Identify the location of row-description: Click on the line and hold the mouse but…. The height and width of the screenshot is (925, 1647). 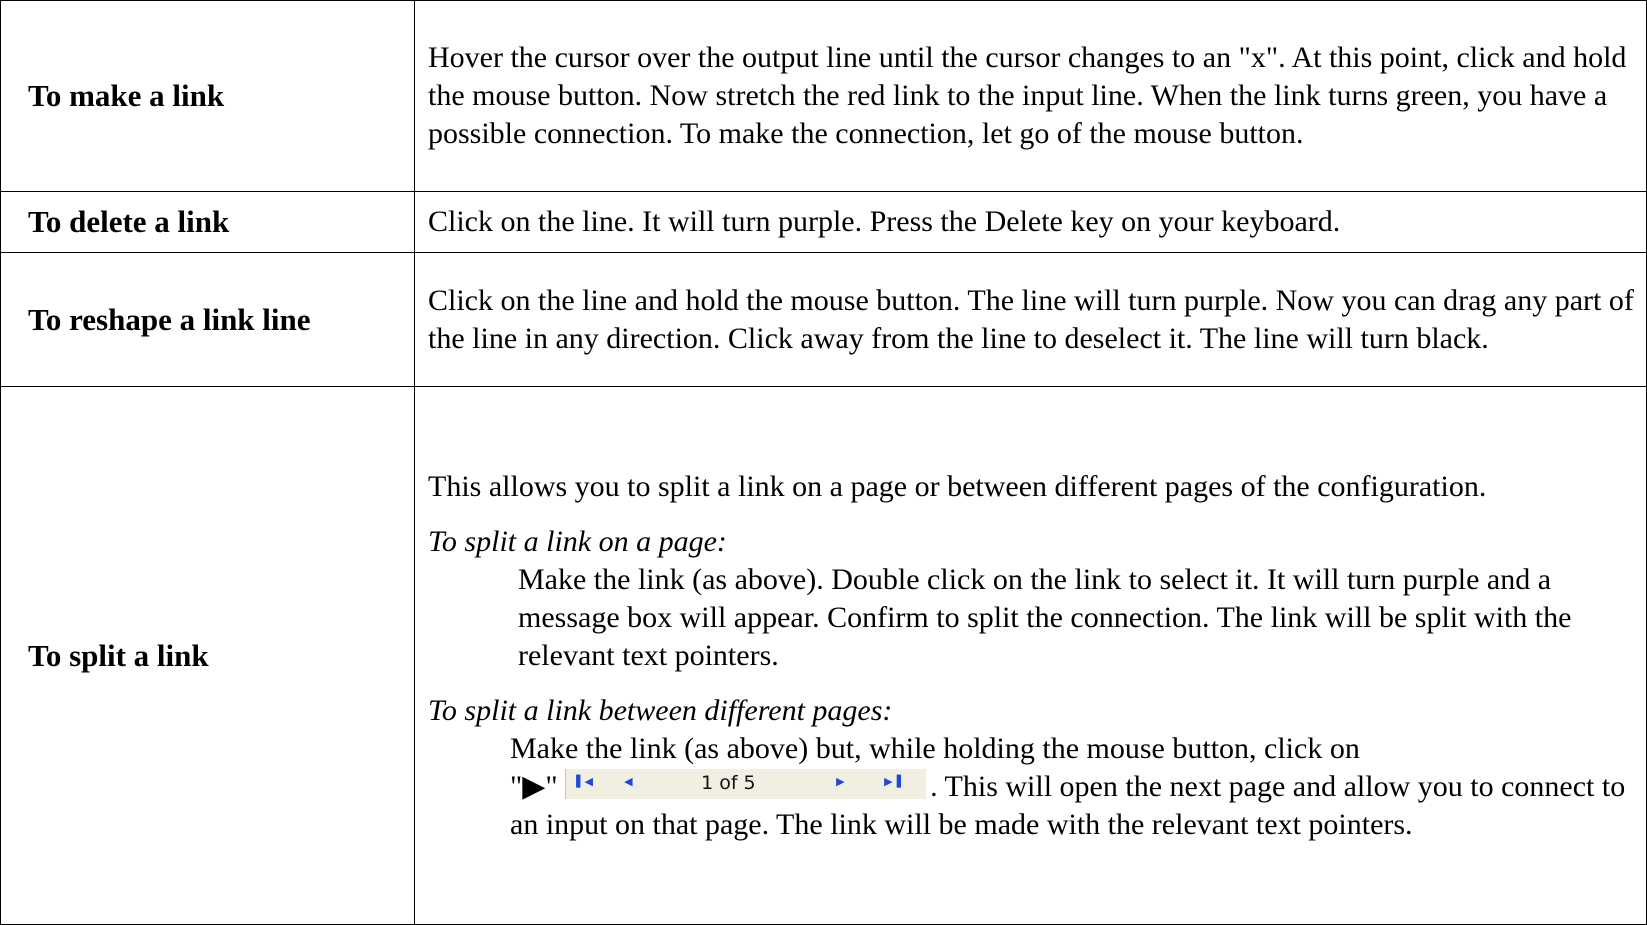
(1030, 319).